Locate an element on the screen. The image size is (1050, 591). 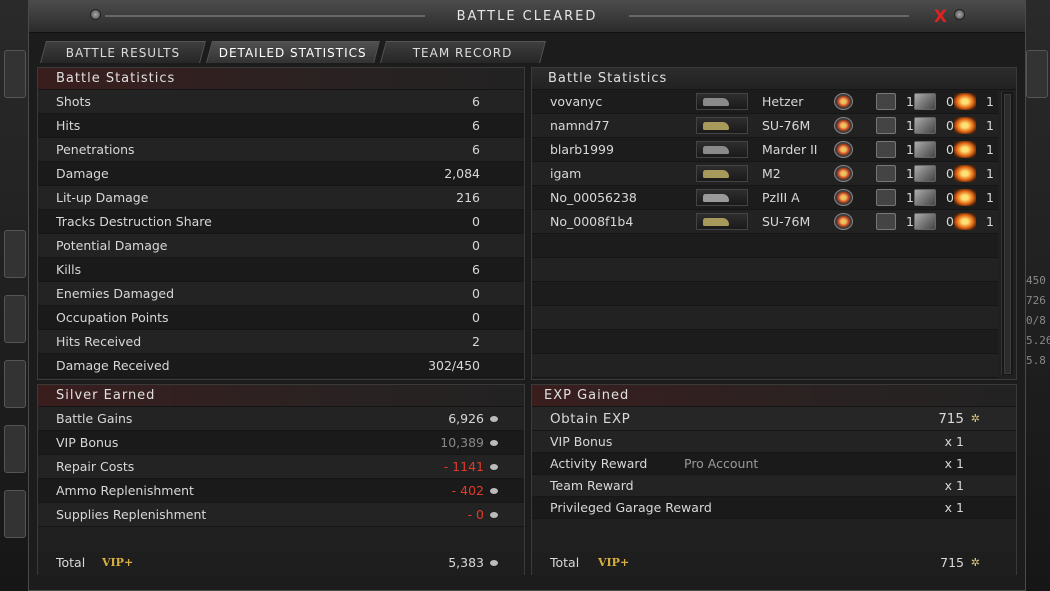
right-arrow-button is located at coordinates (1037, 74).